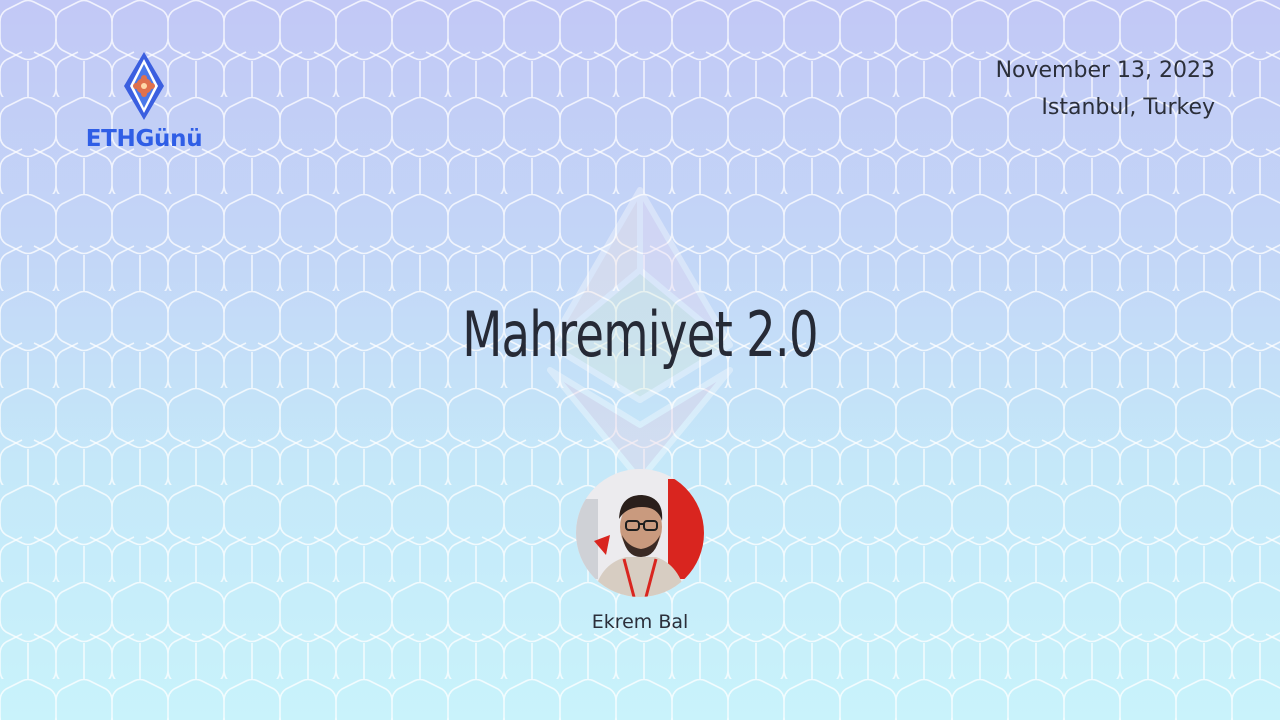  I want to click on event-info: November 13, 2023 Istanbul, Turkey, so click(1105, 89).